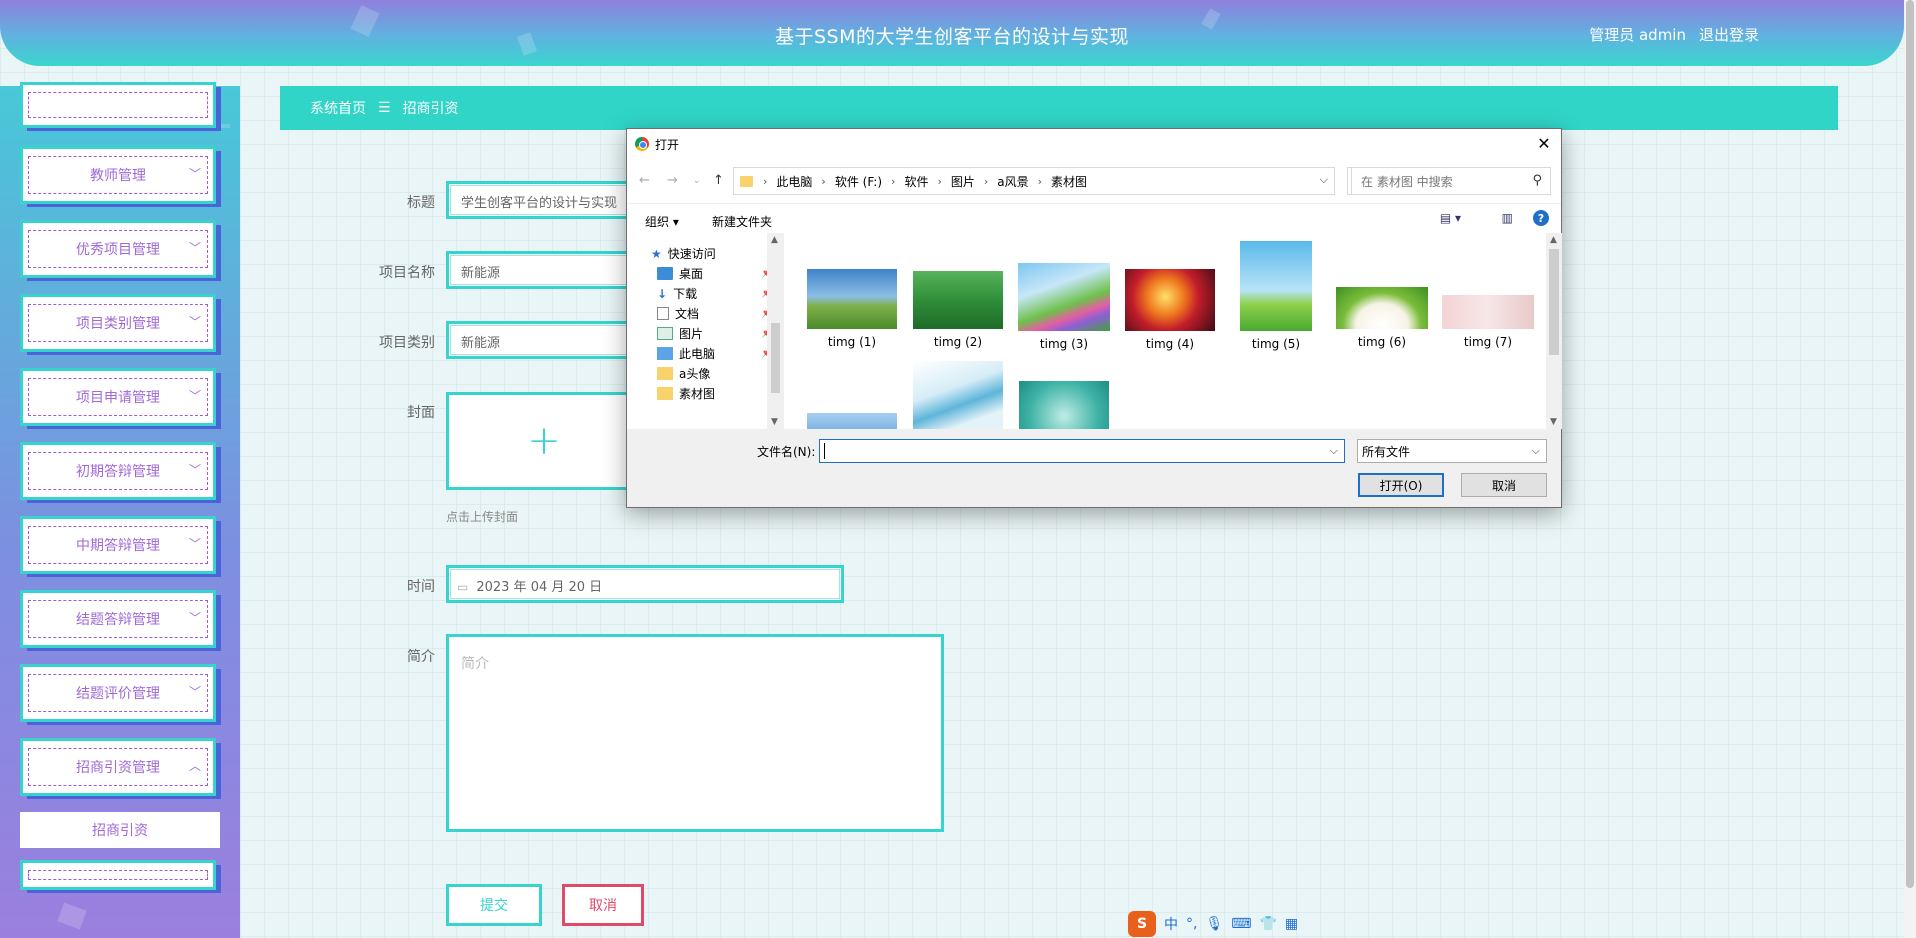 The height and width of the screenshot is (938, 1916). I want to click on file-item: timg (2), so click(958, 310).